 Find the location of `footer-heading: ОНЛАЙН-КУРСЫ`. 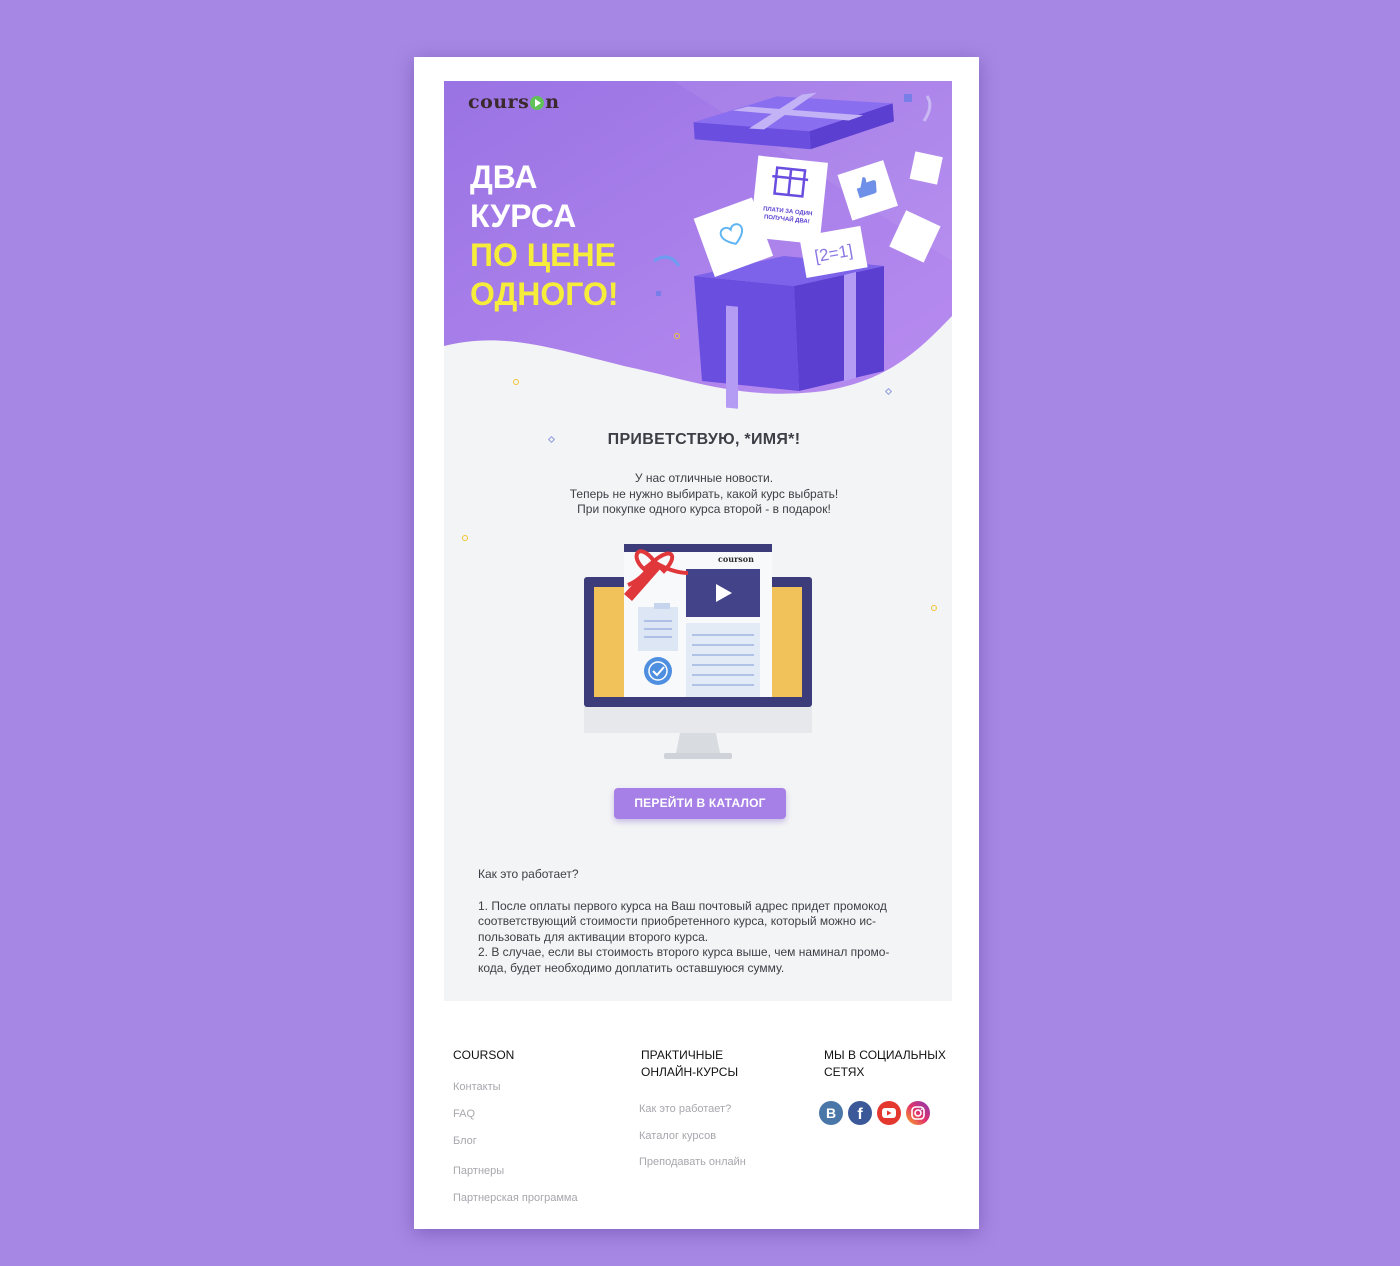

footer-heading: ОНЛАЙН-КУРСЫ is located at coordinates (690, 1072).